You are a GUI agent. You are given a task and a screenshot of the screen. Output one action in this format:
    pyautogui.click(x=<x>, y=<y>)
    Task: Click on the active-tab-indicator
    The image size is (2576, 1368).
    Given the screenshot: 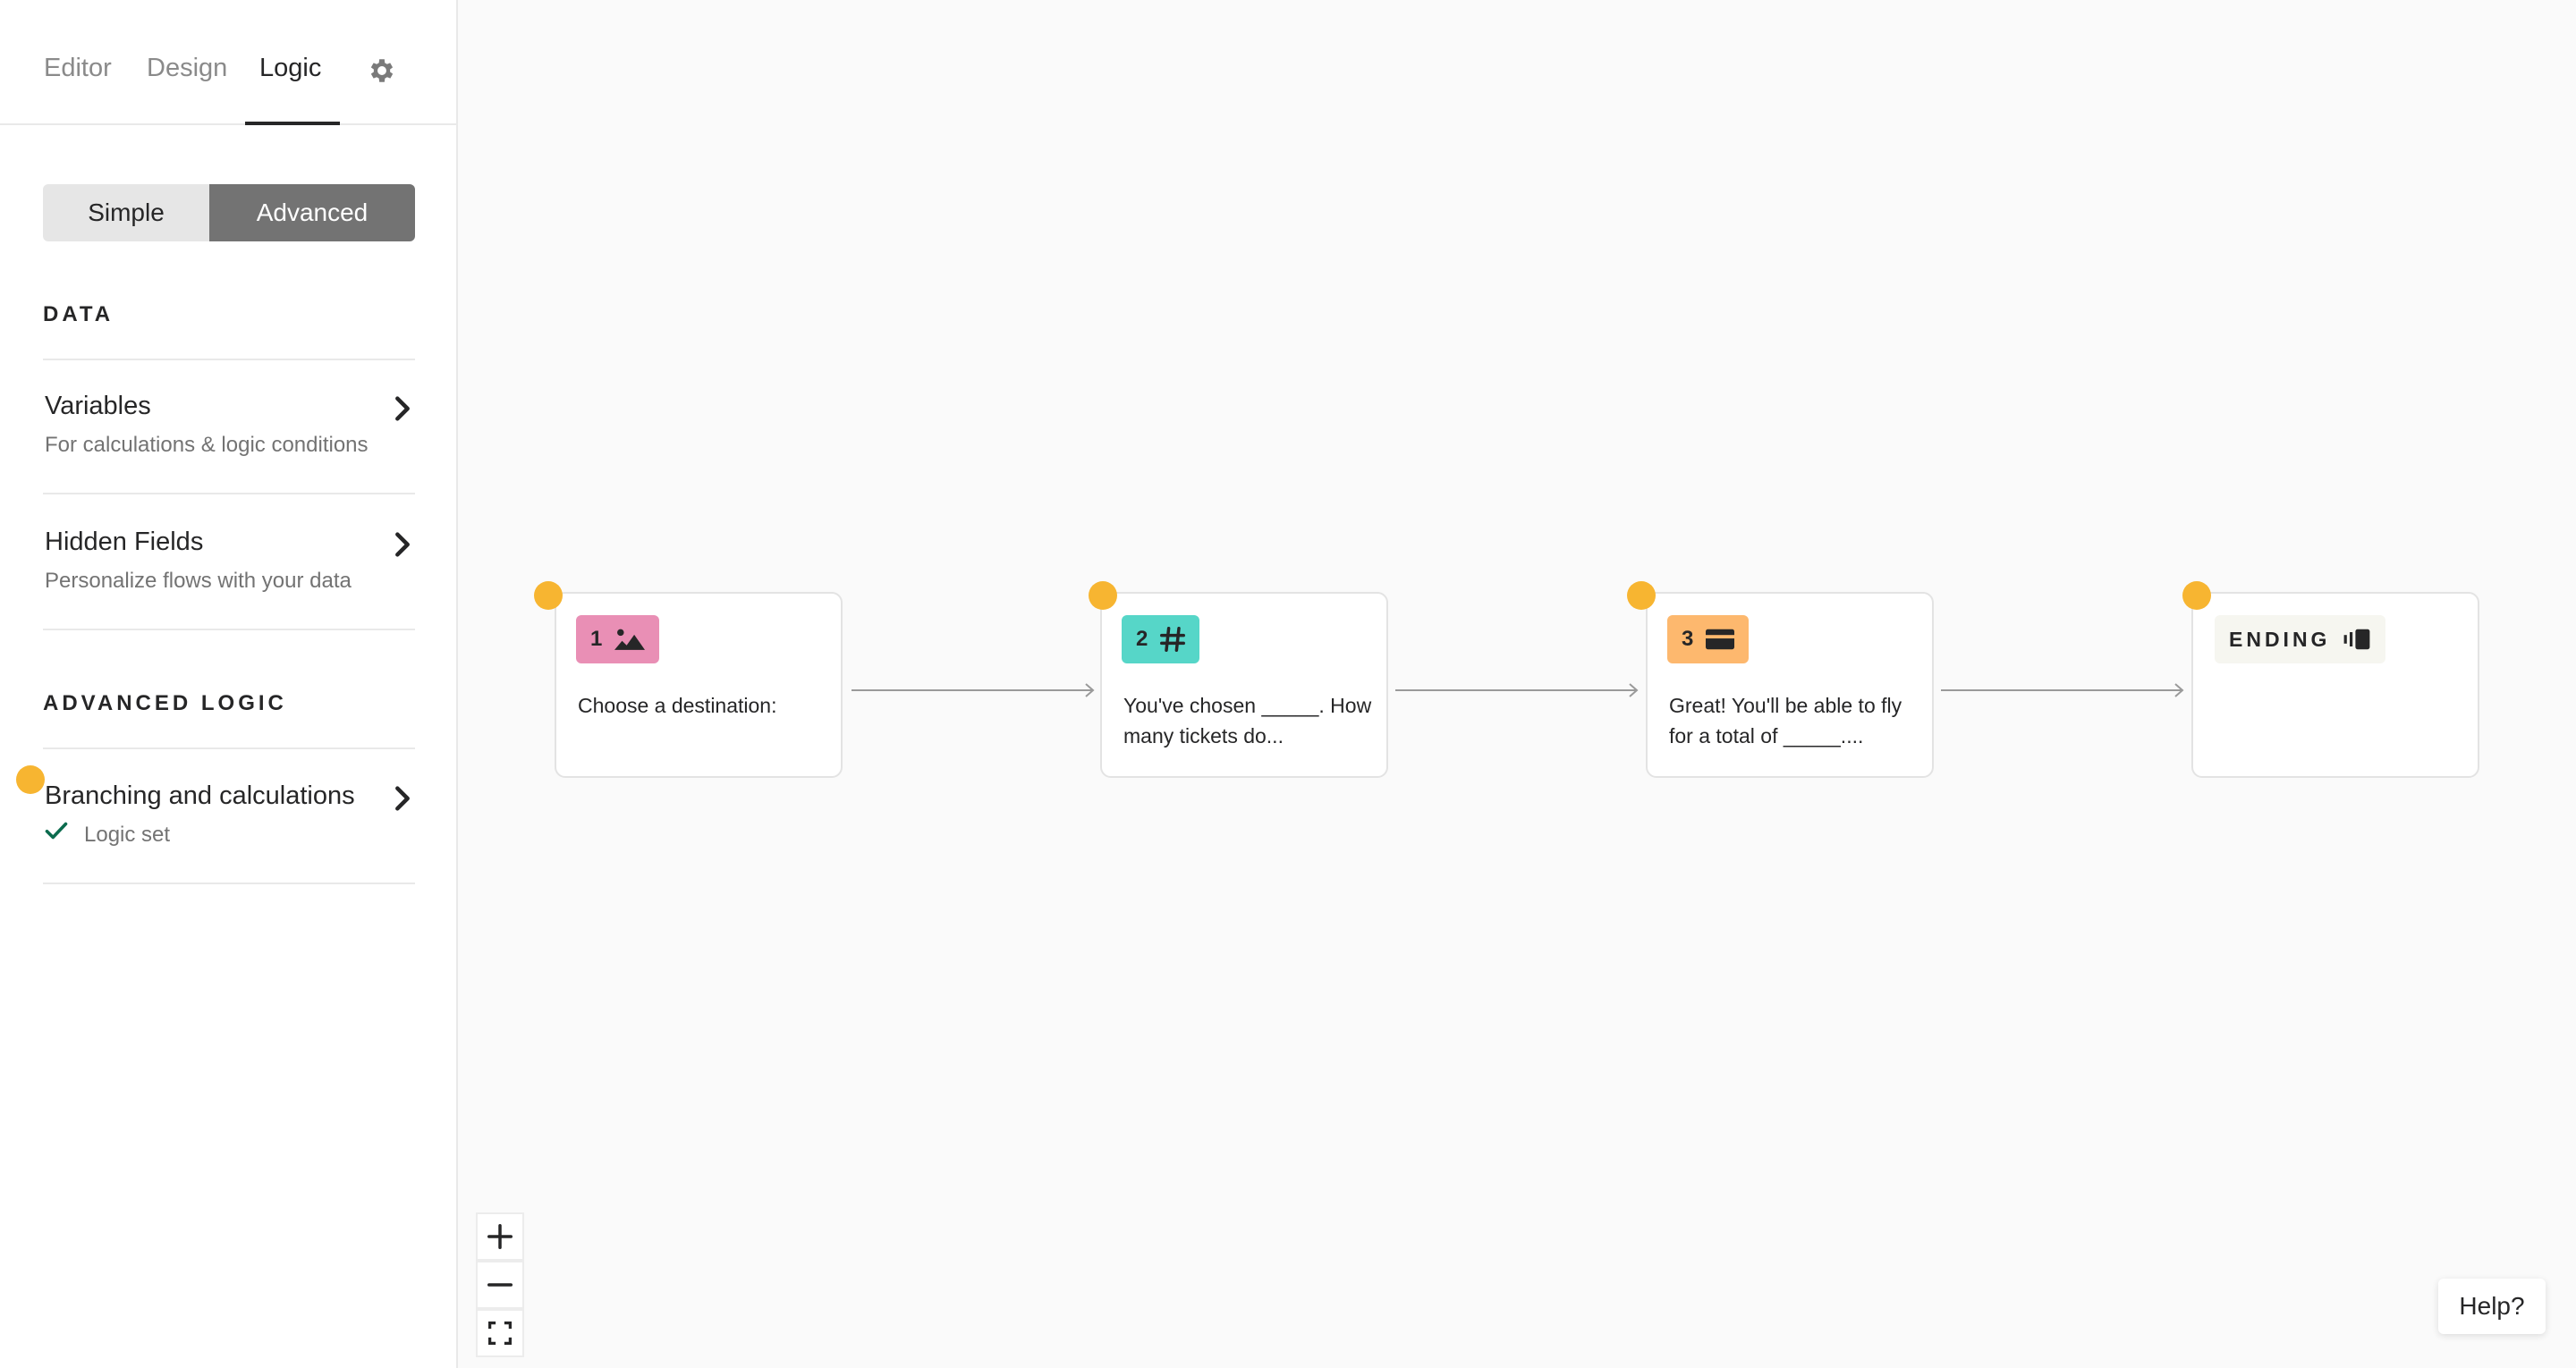 What is the action you would take?
    pyautogui.click(x=292, y=123)
    